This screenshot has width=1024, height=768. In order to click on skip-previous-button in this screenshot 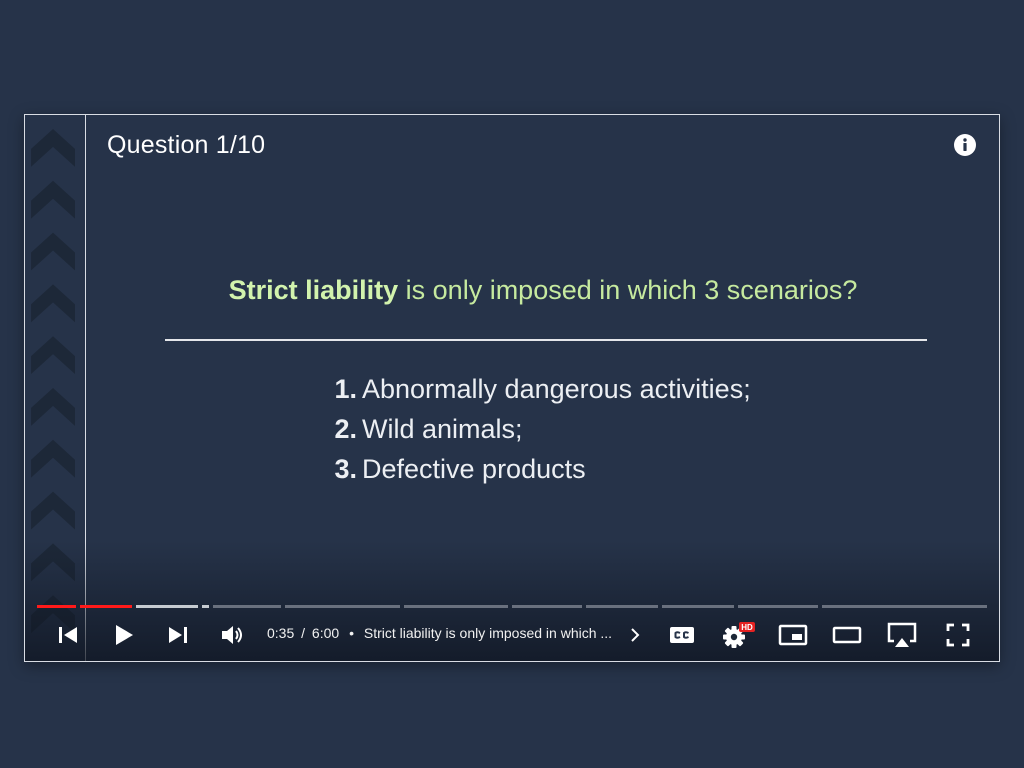, I will do `click(68, 635)`.